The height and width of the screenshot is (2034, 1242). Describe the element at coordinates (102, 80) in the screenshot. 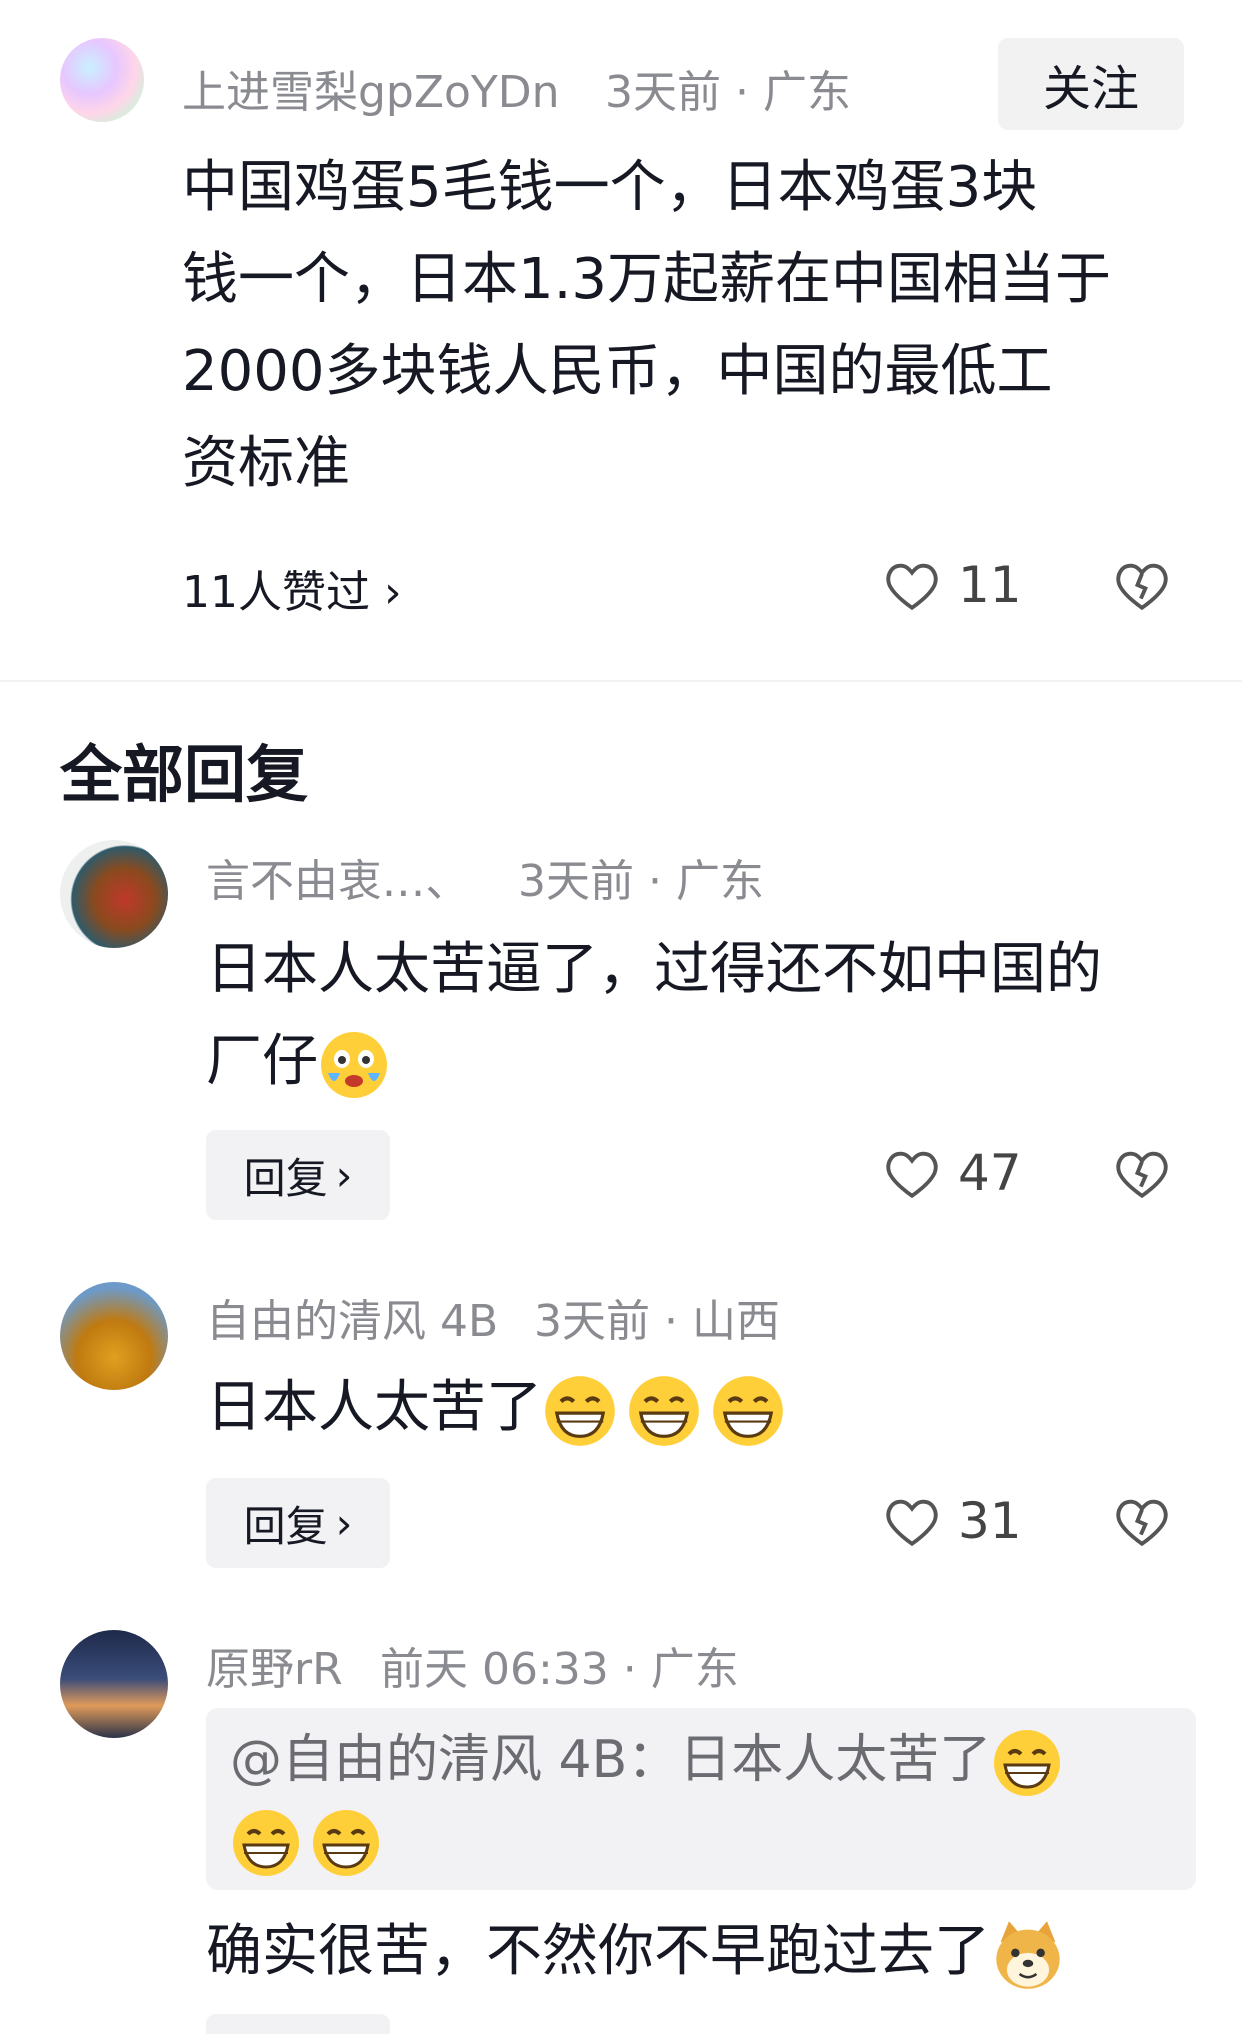

I see `main-comment-avatar` at that location.